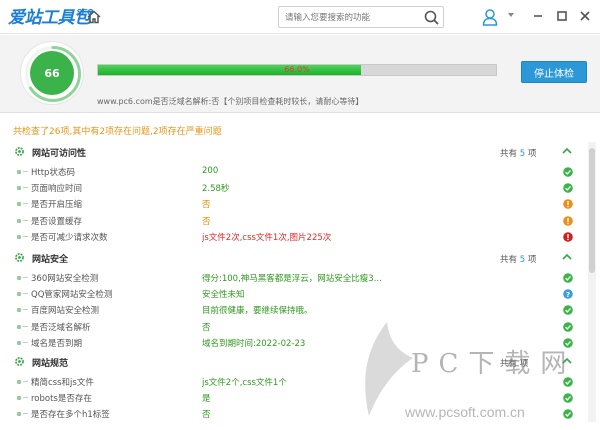 Image resolution: width=600 pixels, height=430 pixels. Describe the element at coordinates (568, 236) in the screenshot. I see `status-error-icon` at that location.